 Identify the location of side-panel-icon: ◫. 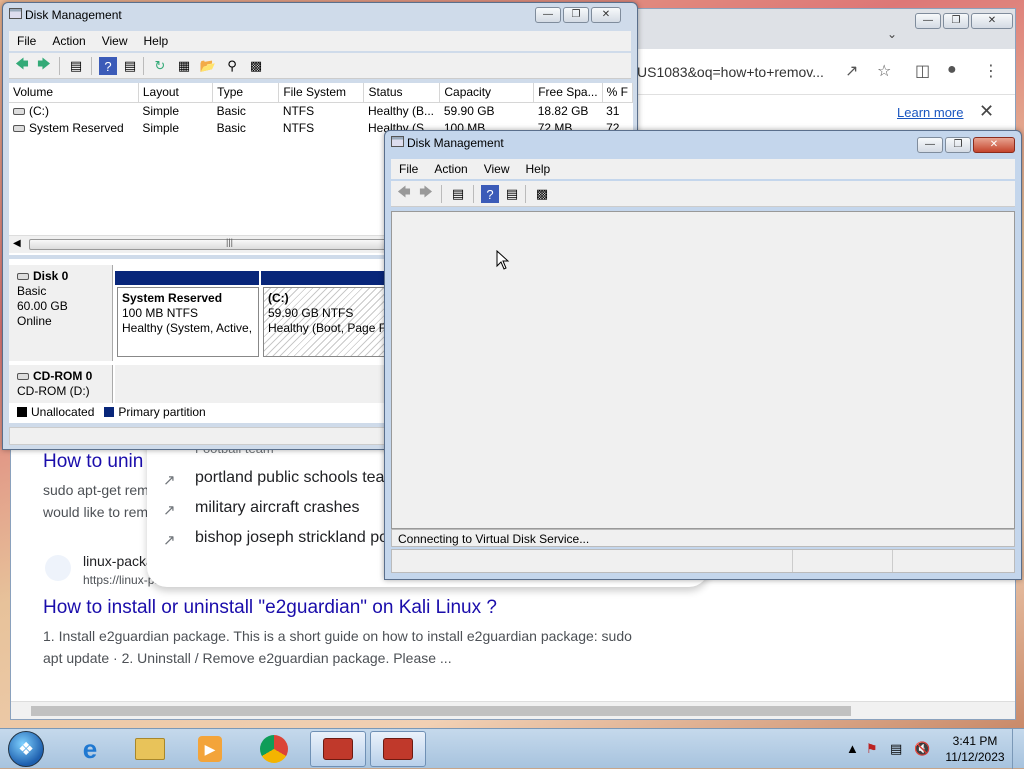
(922, 71).